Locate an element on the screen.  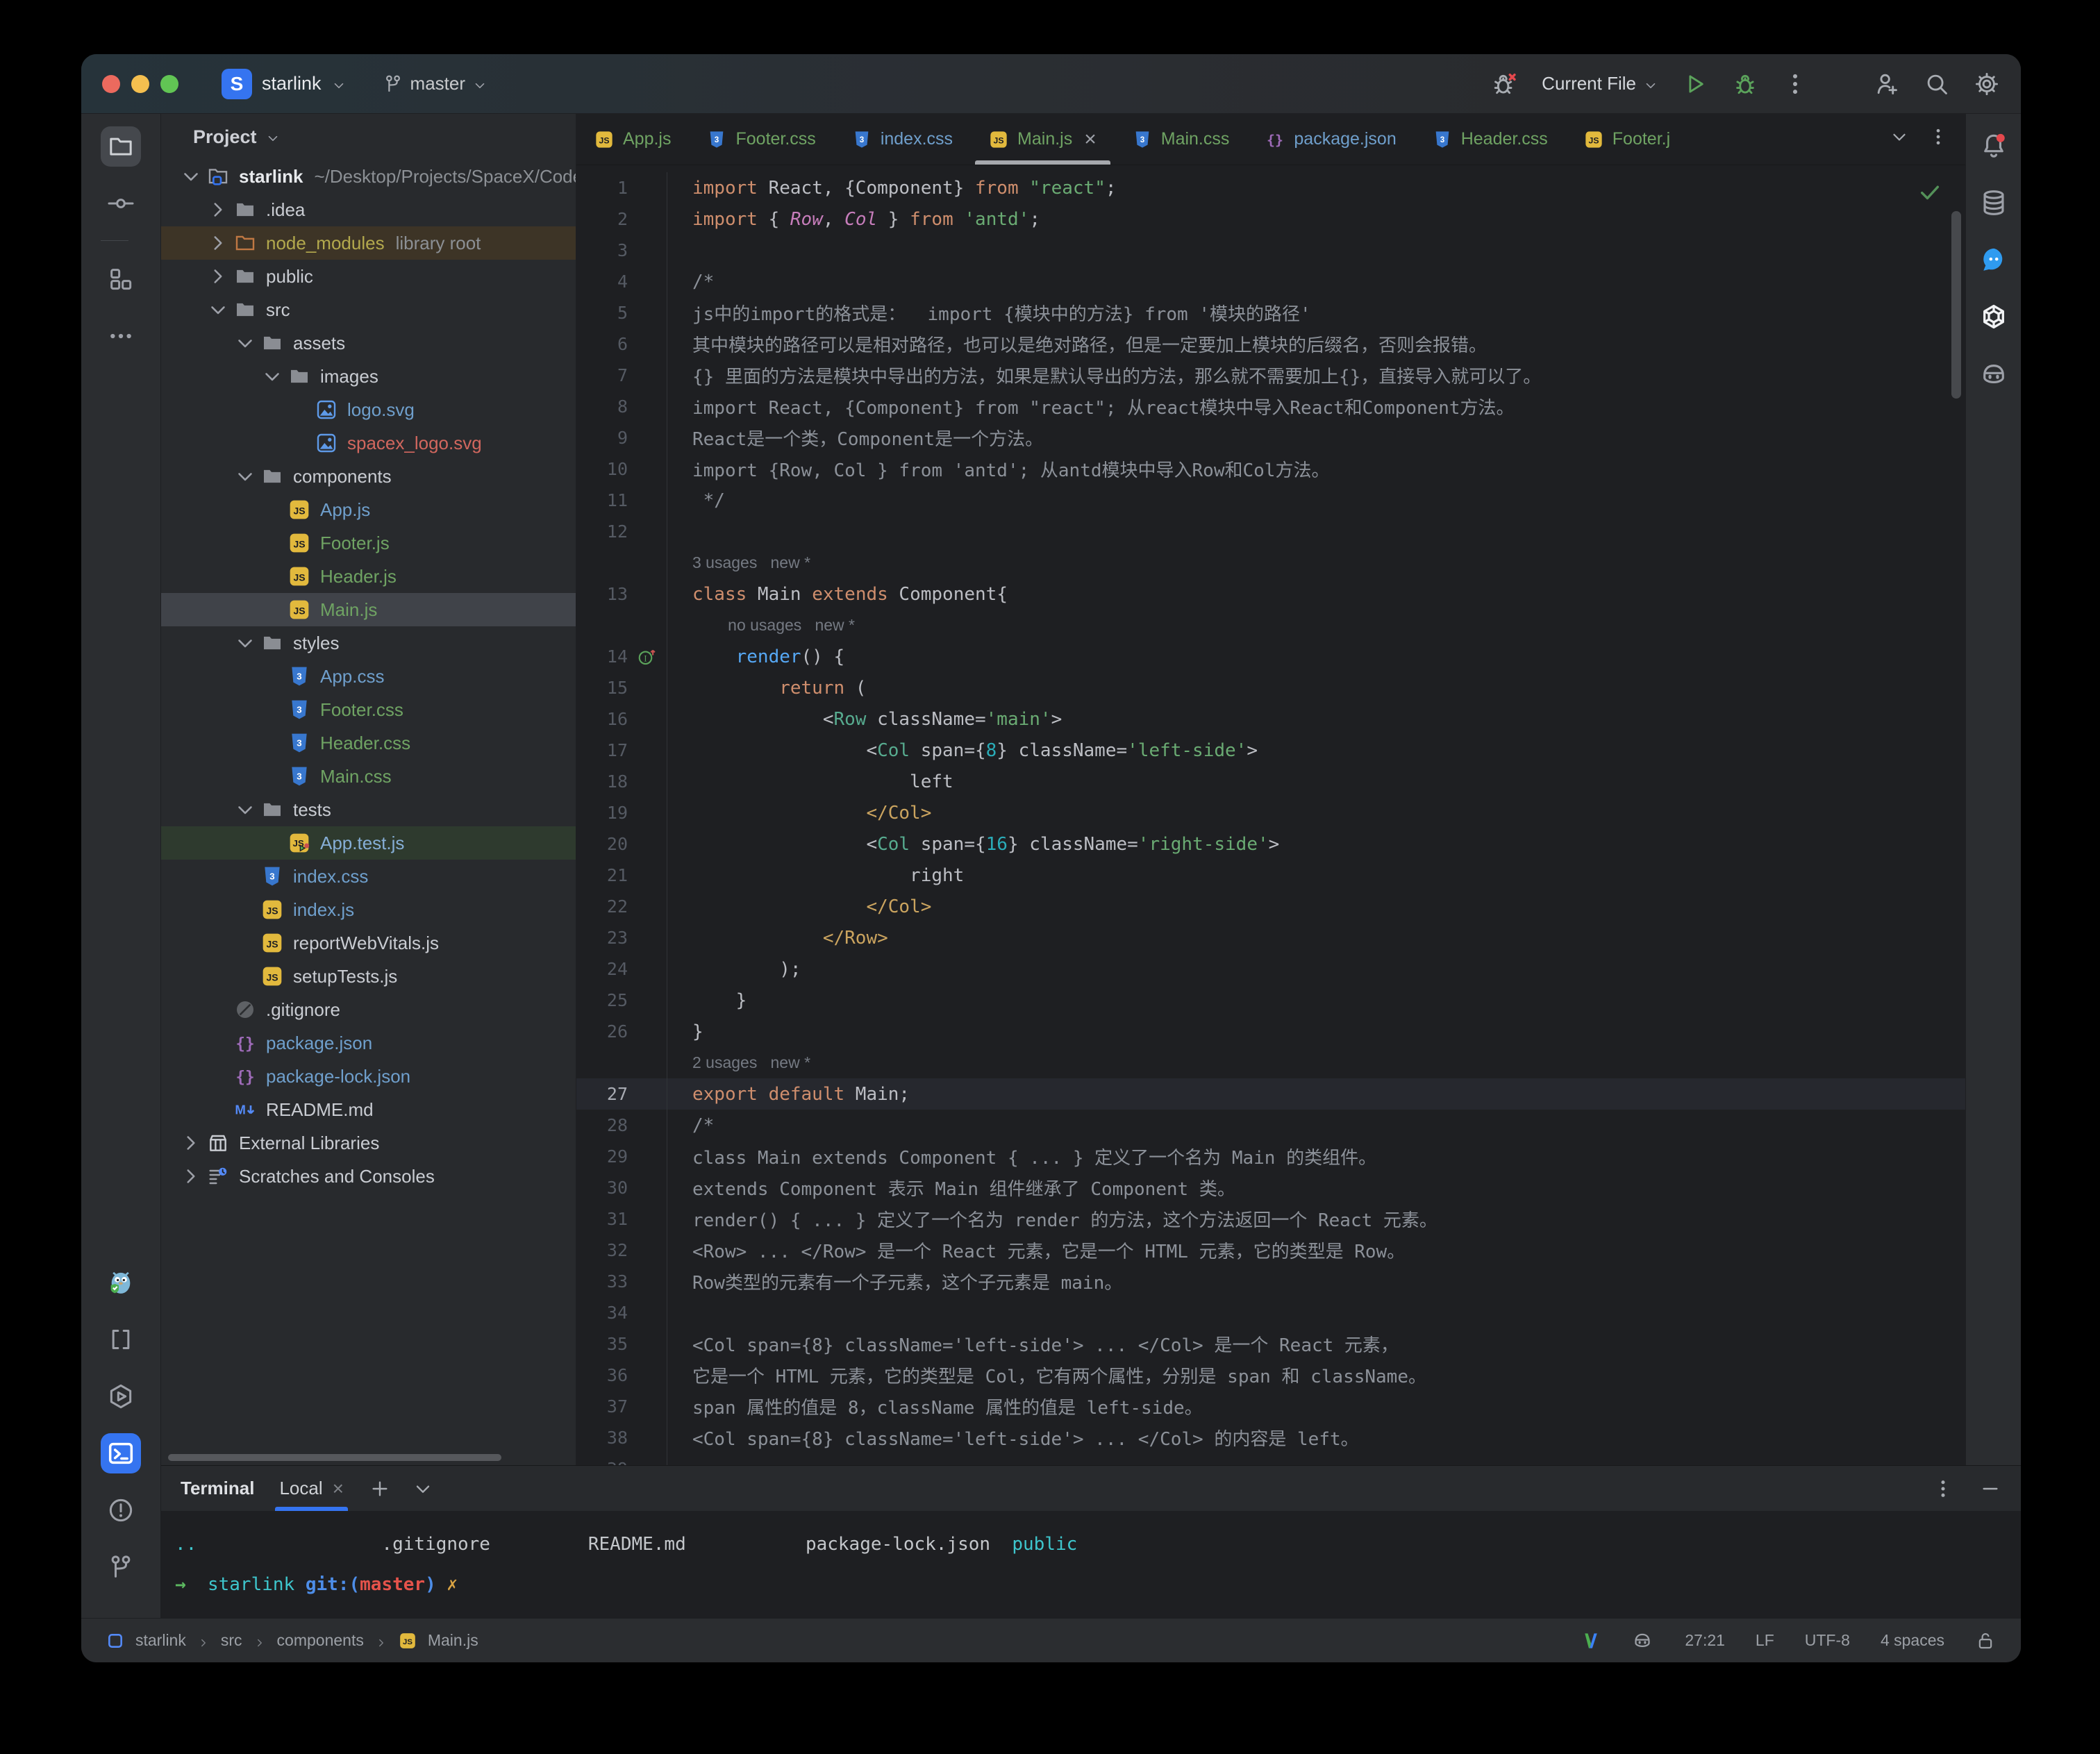
tab-index.css: 3 index.css is located at coordinates (902, 139).